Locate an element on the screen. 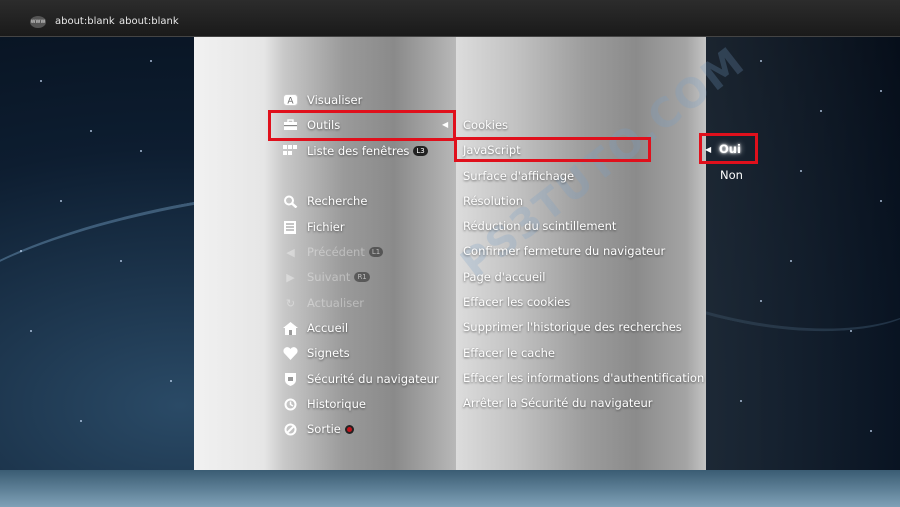  a-button-icon: A is located at coordinates (290, 100).